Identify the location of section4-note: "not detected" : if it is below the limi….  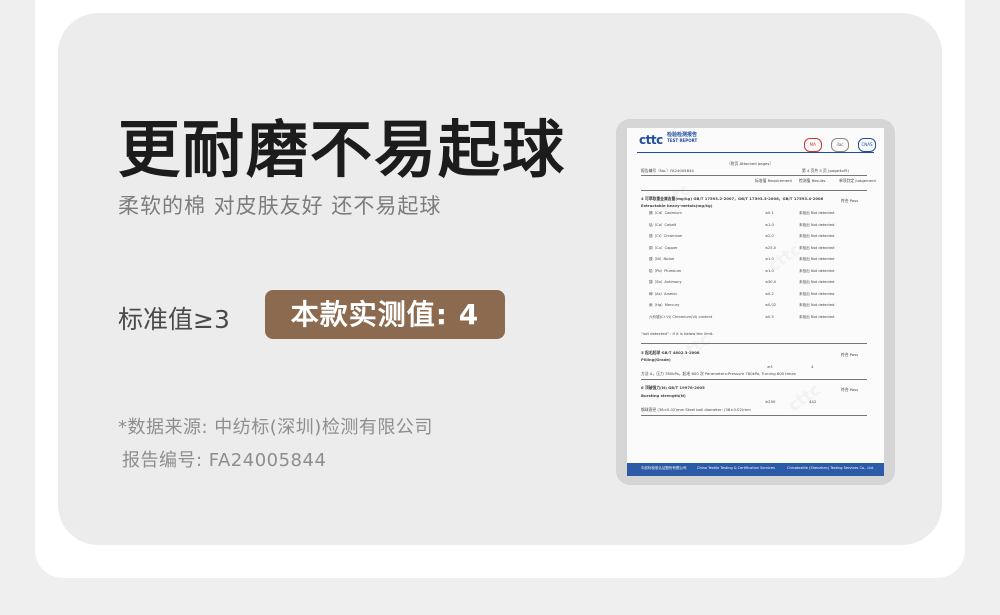
(677, 333).